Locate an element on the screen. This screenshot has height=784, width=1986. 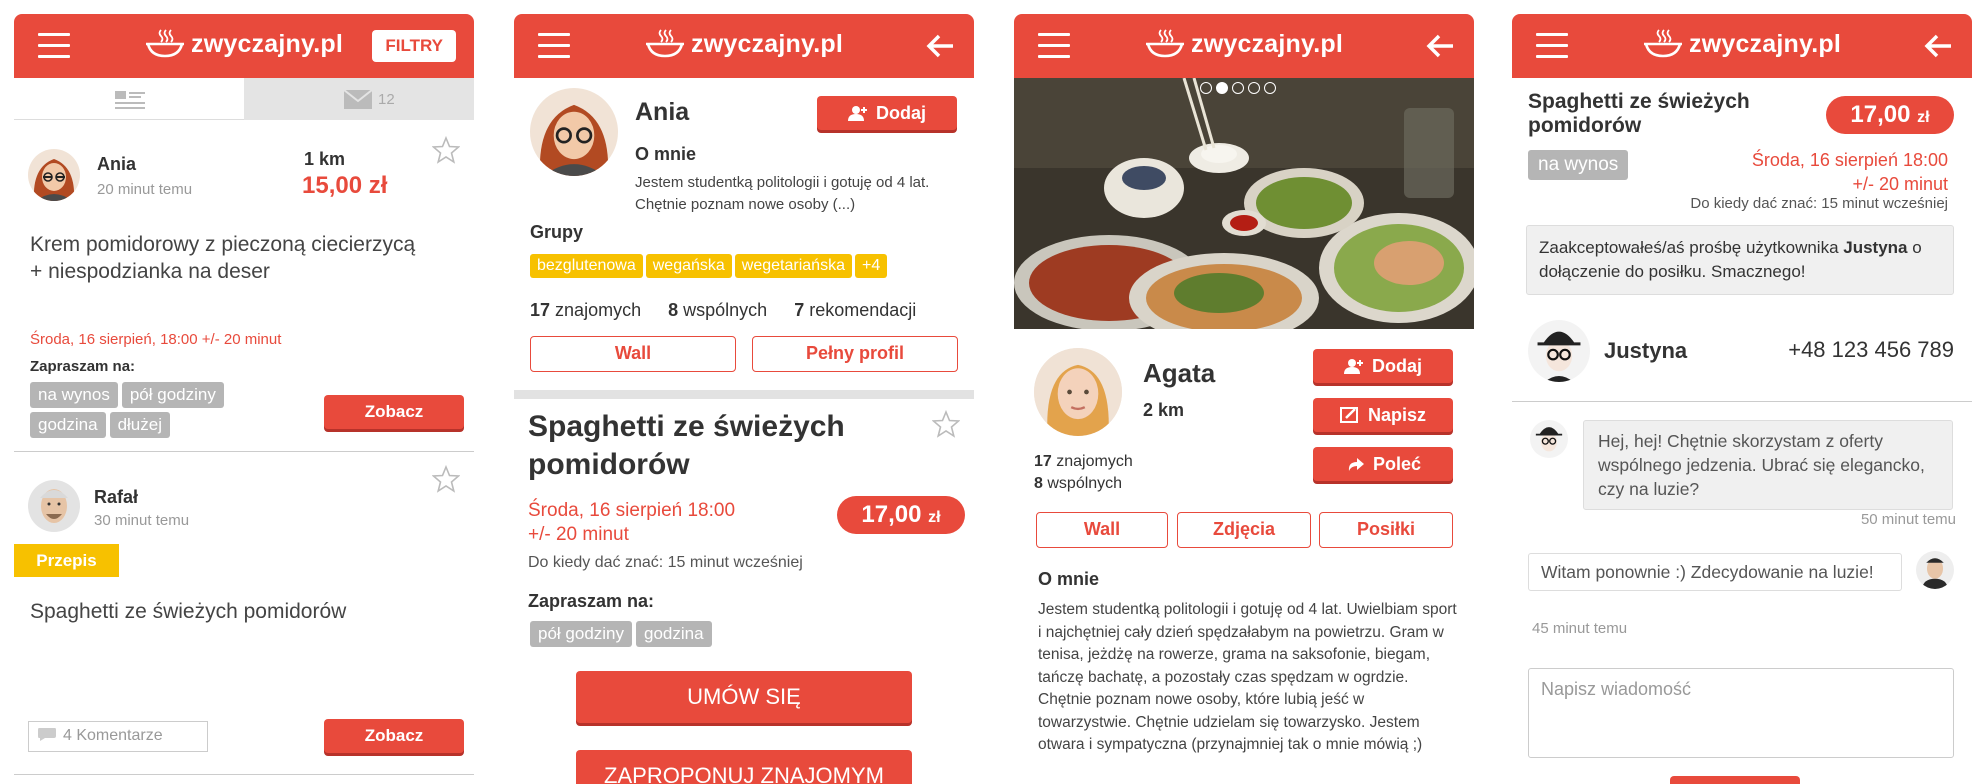
date-line: Środa, 16 sierpień 18:00 is located at coordinates (632, 510).